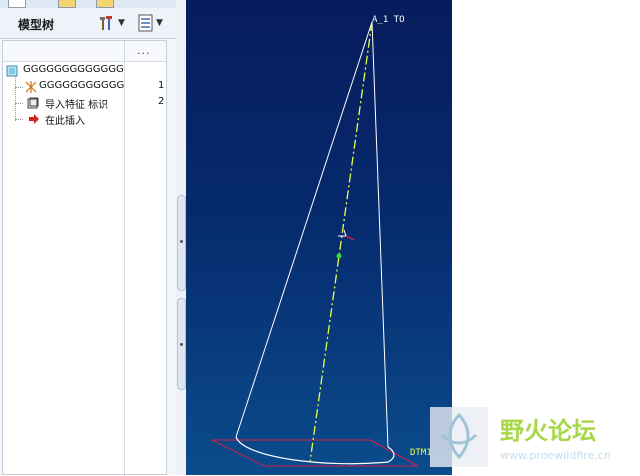 The width and height of the screenshot is (640, 476). Describe the element at coordinates (12, 71) in the screenshot. I see `part-icon` at that location.